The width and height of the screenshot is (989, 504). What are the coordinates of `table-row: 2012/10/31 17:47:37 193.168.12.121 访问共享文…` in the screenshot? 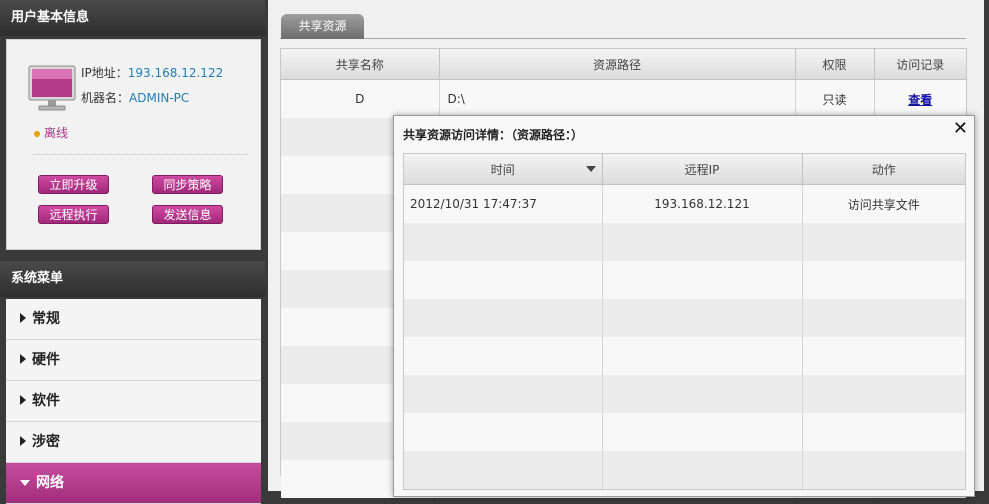 It's located at (684, 203).